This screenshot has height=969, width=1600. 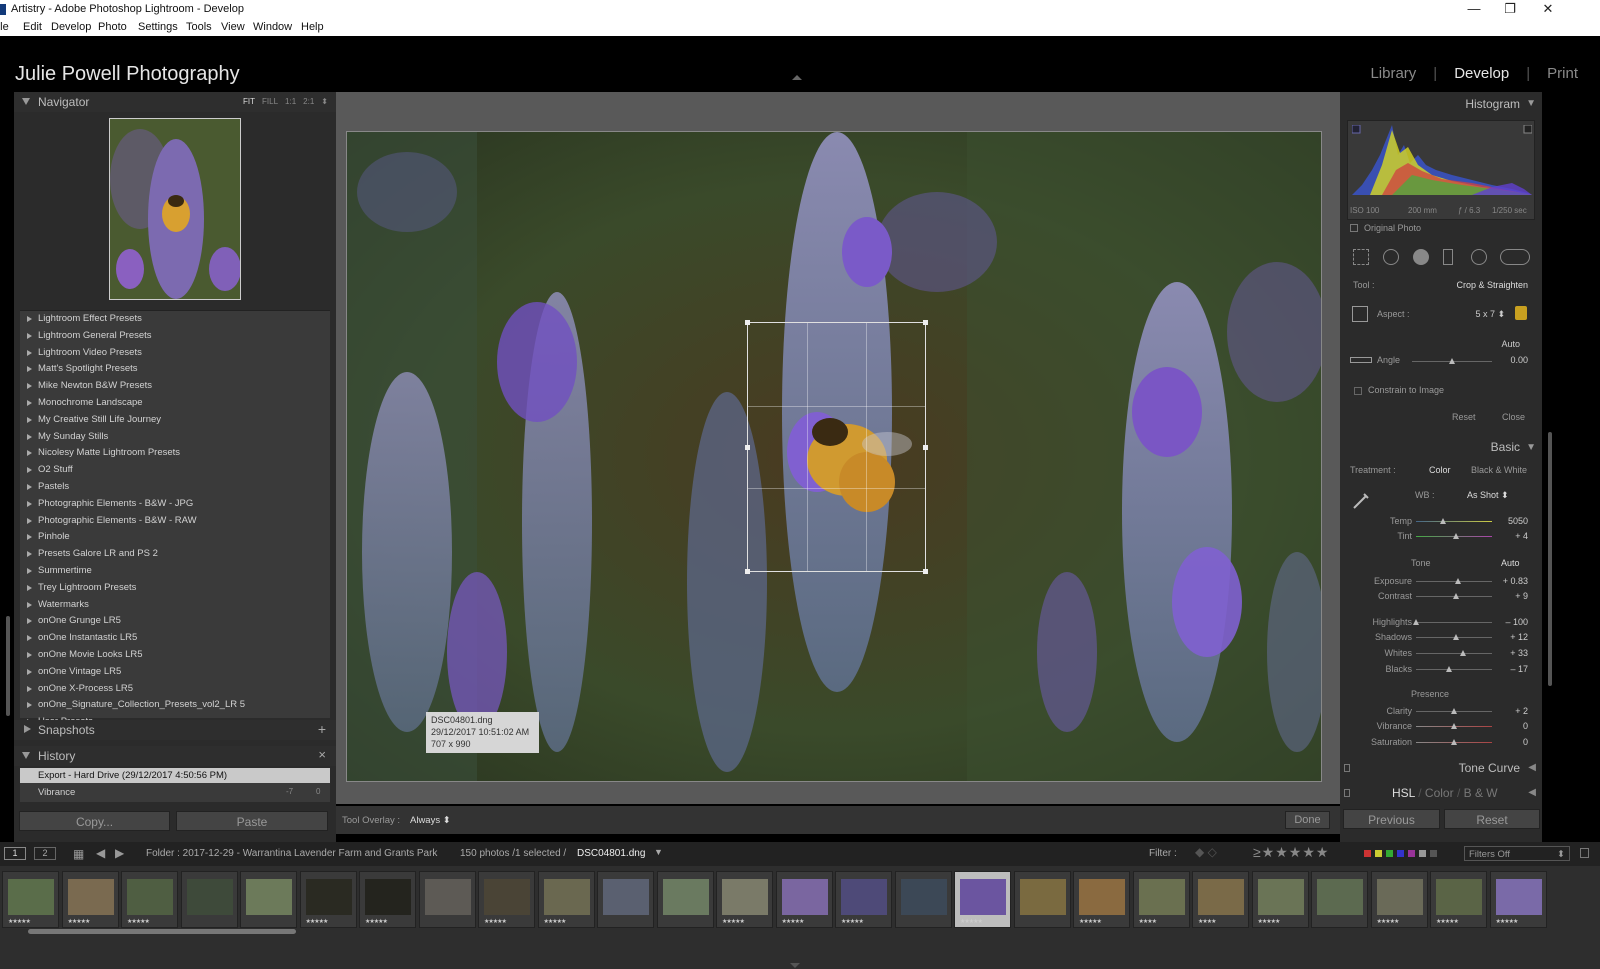 What do you see at coordinates (1358, 391) in the screenshot?
I see `constrain-checkbox` at bounding box center [1358, 391].